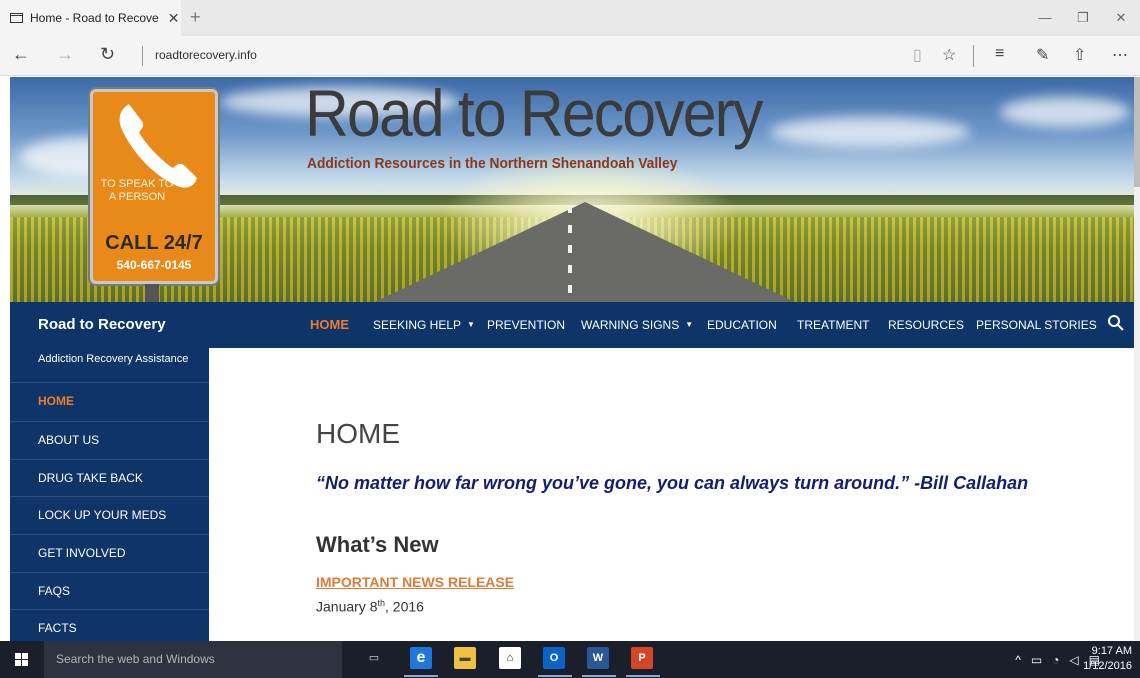  What do you see at coordinates (1121, 18) in the screenshot?
I see `window-close-icon: ✕` at bounding box center [1121, 18].